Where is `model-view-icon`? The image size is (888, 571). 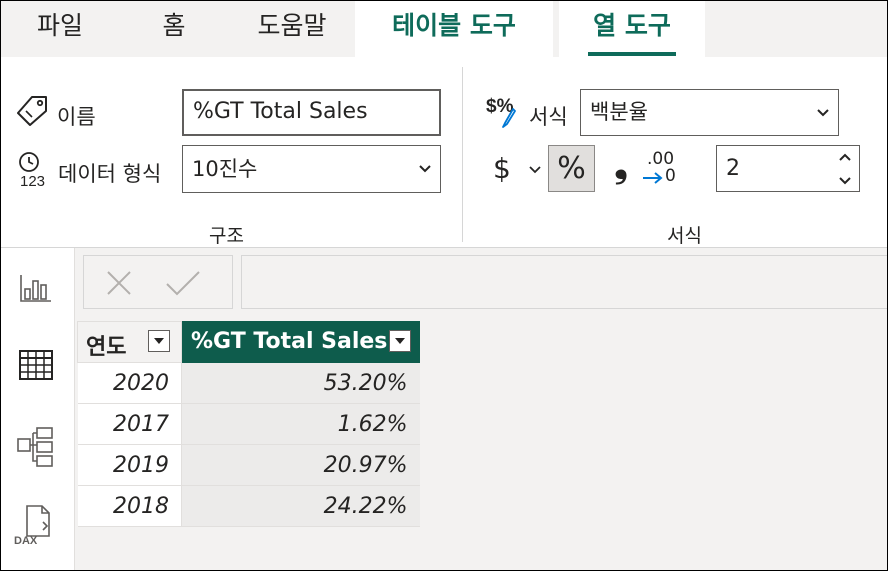 model-view-icon is located at coordinates (36, 445).